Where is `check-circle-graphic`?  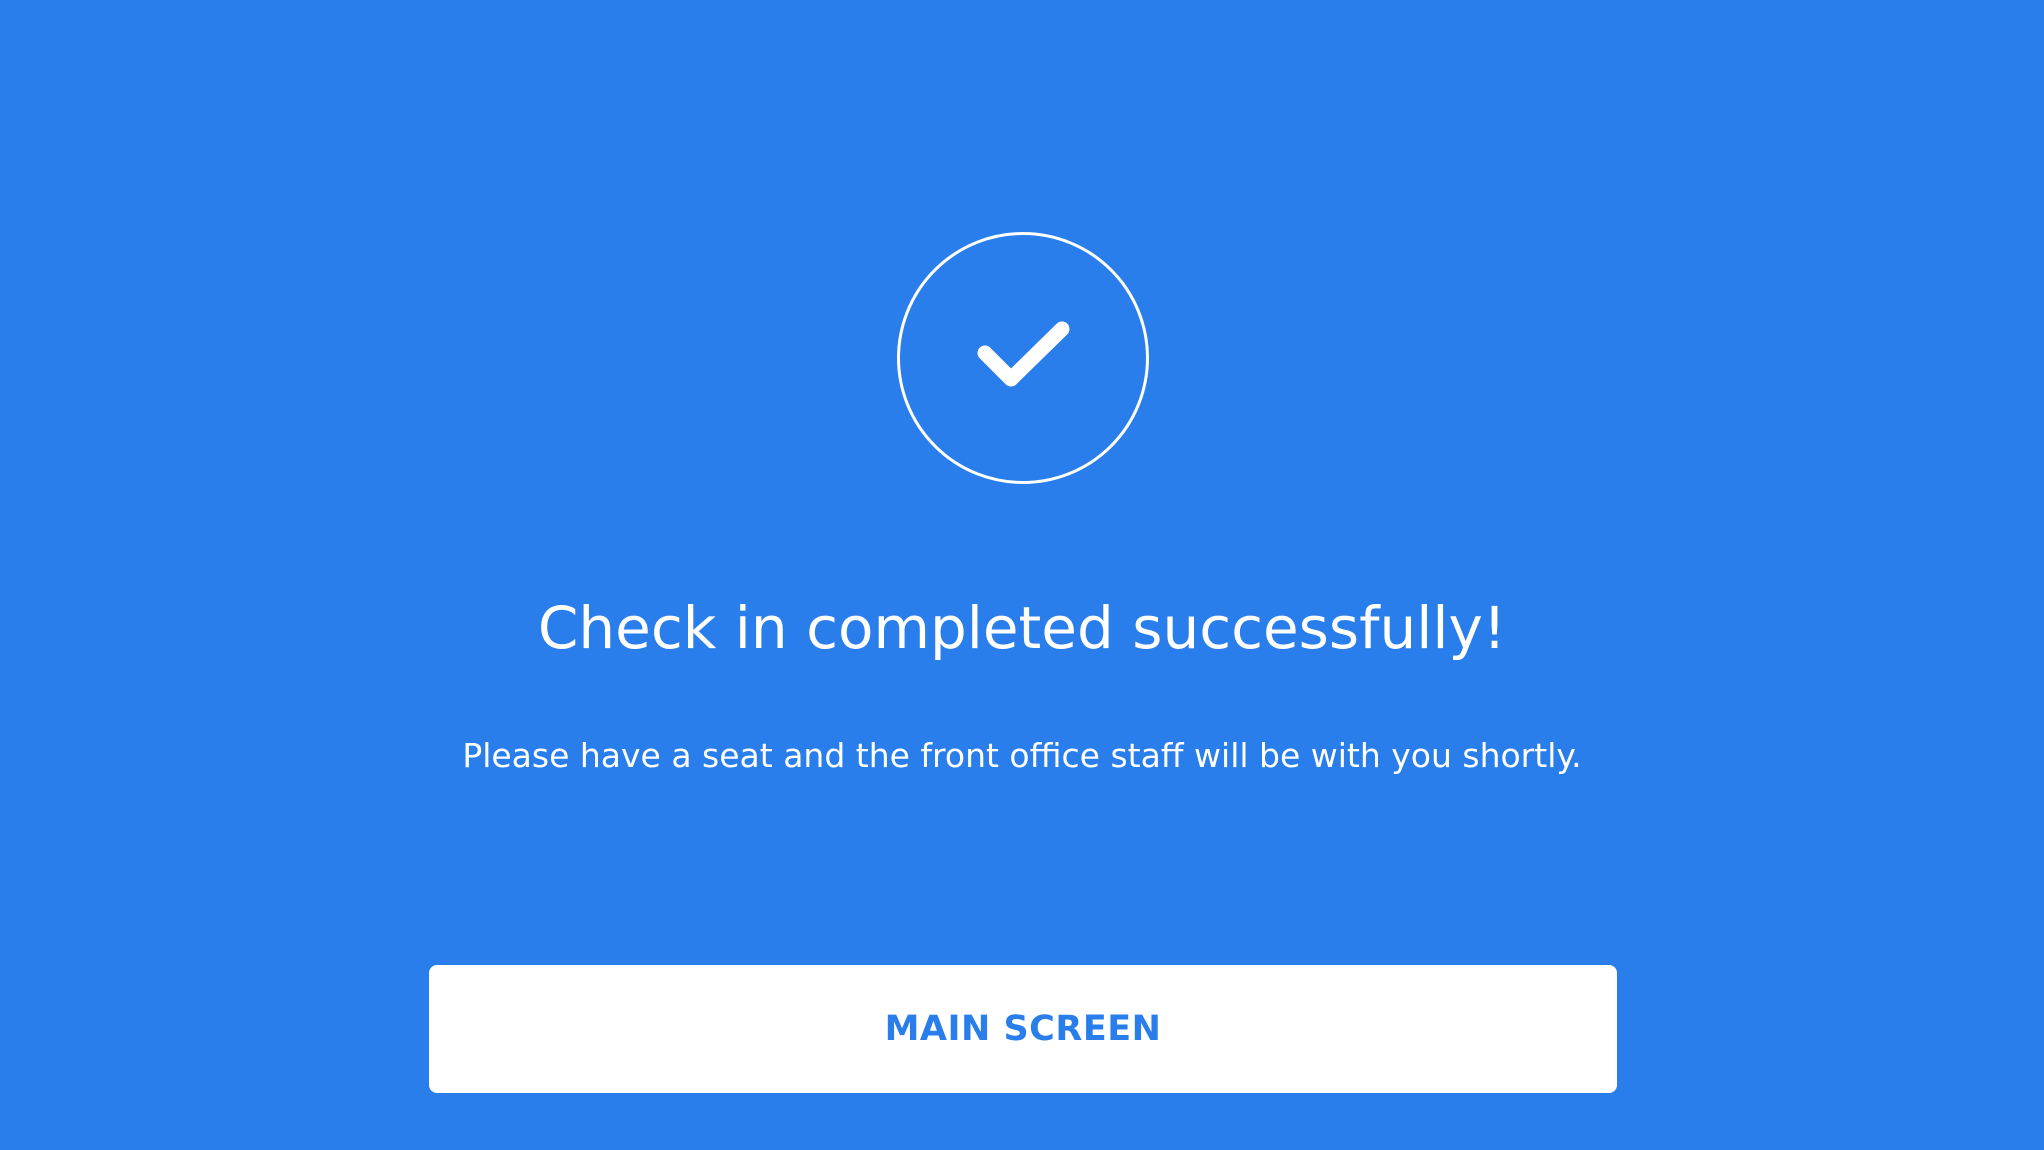
check-circle-graphic is located at coordinates (1023, 358).